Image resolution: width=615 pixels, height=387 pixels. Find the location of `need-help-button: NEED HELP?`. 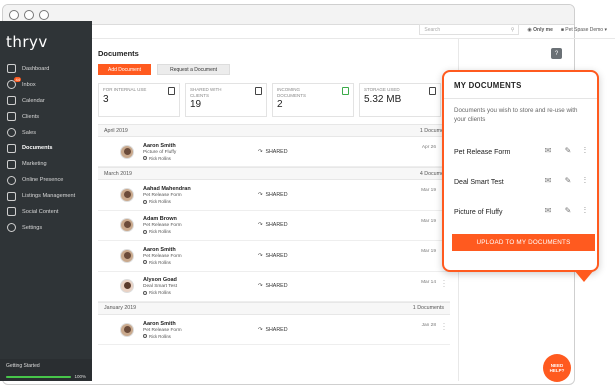

need-help-button: NEED HELP? is located at coordinates (557, 368).